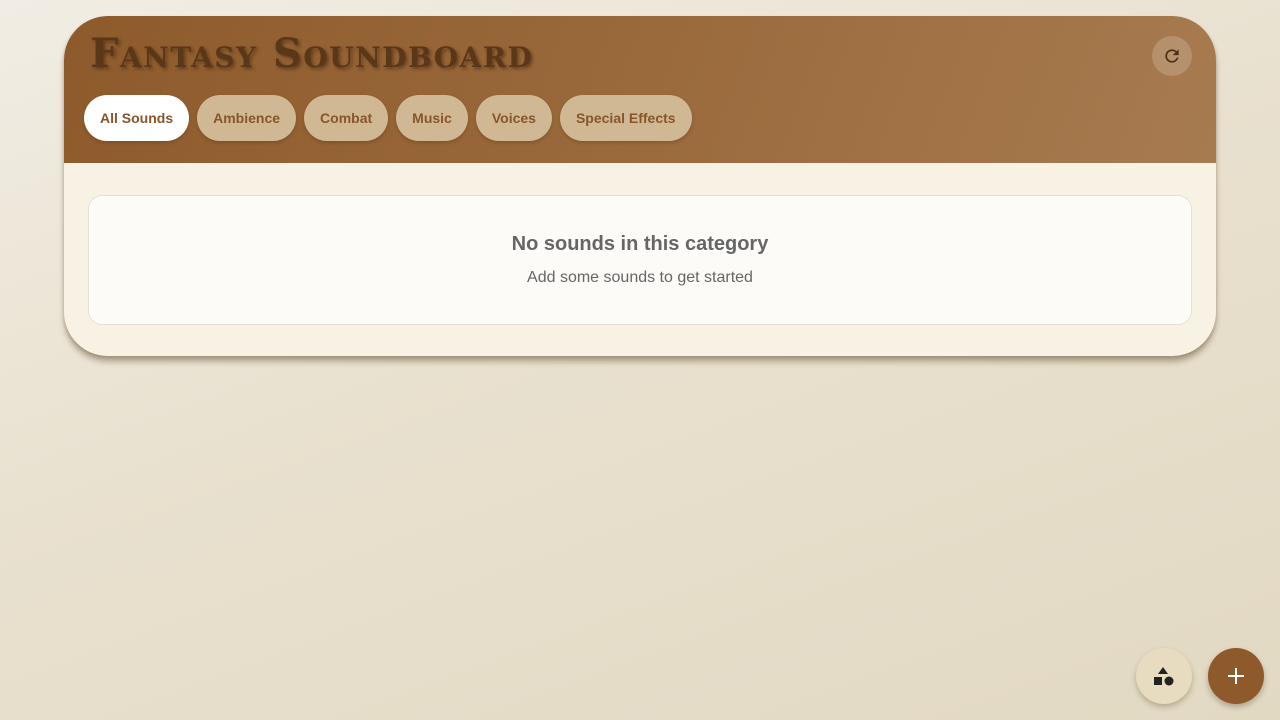 The height and width of the screenshot is (720, 1280). Describe the element at coordinates (137, 118) in the screenshot. I see `tab-all-sounds: All Sounds` at that location.